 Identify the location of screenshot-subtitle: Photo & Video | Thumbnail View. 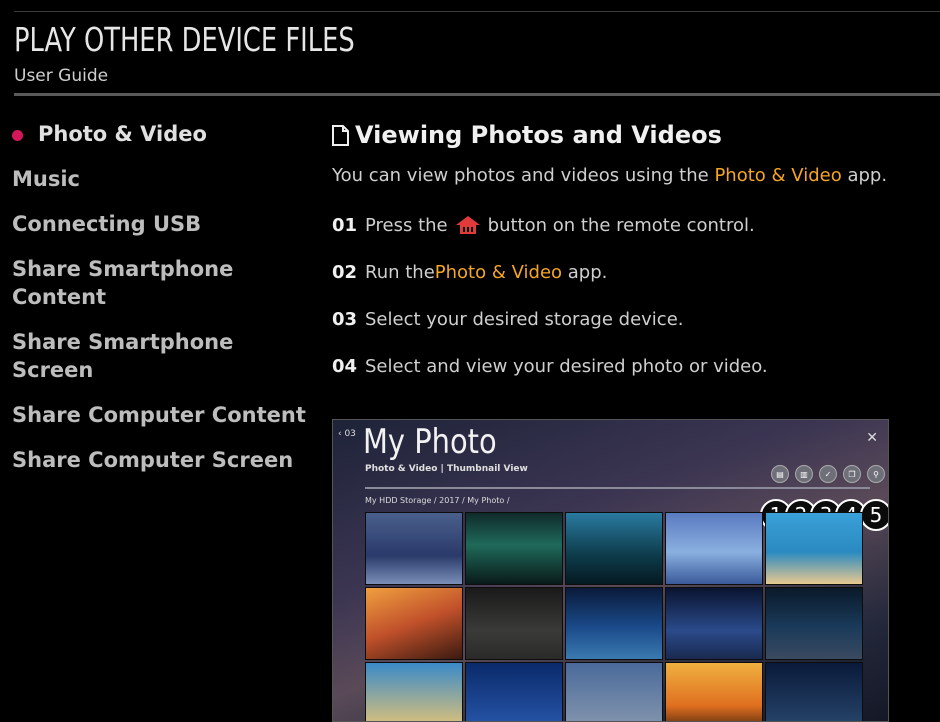
(446, 469).